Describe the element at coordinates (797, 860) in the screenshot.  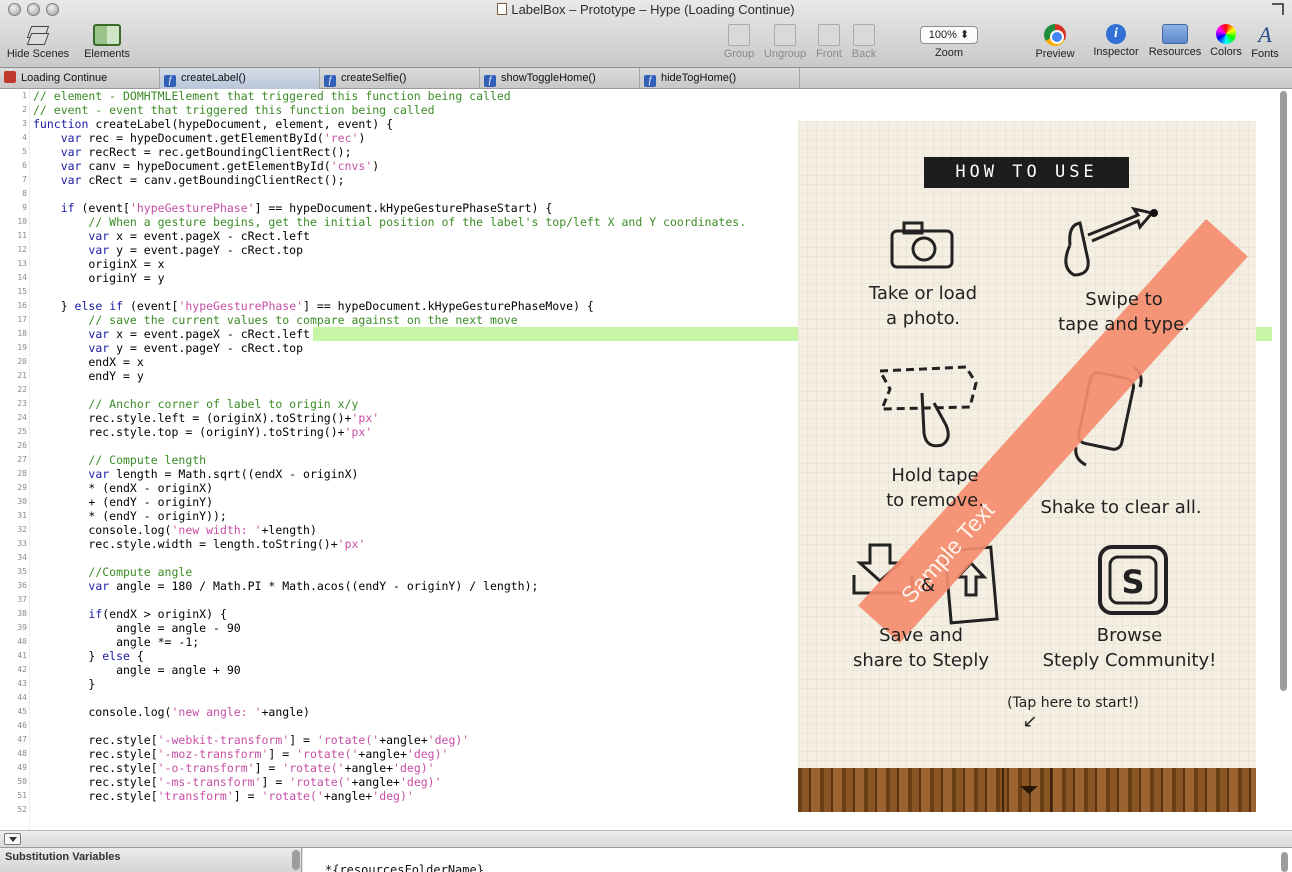
I see `substitution-variable-row: *{resourcesFolderName}` at that location.